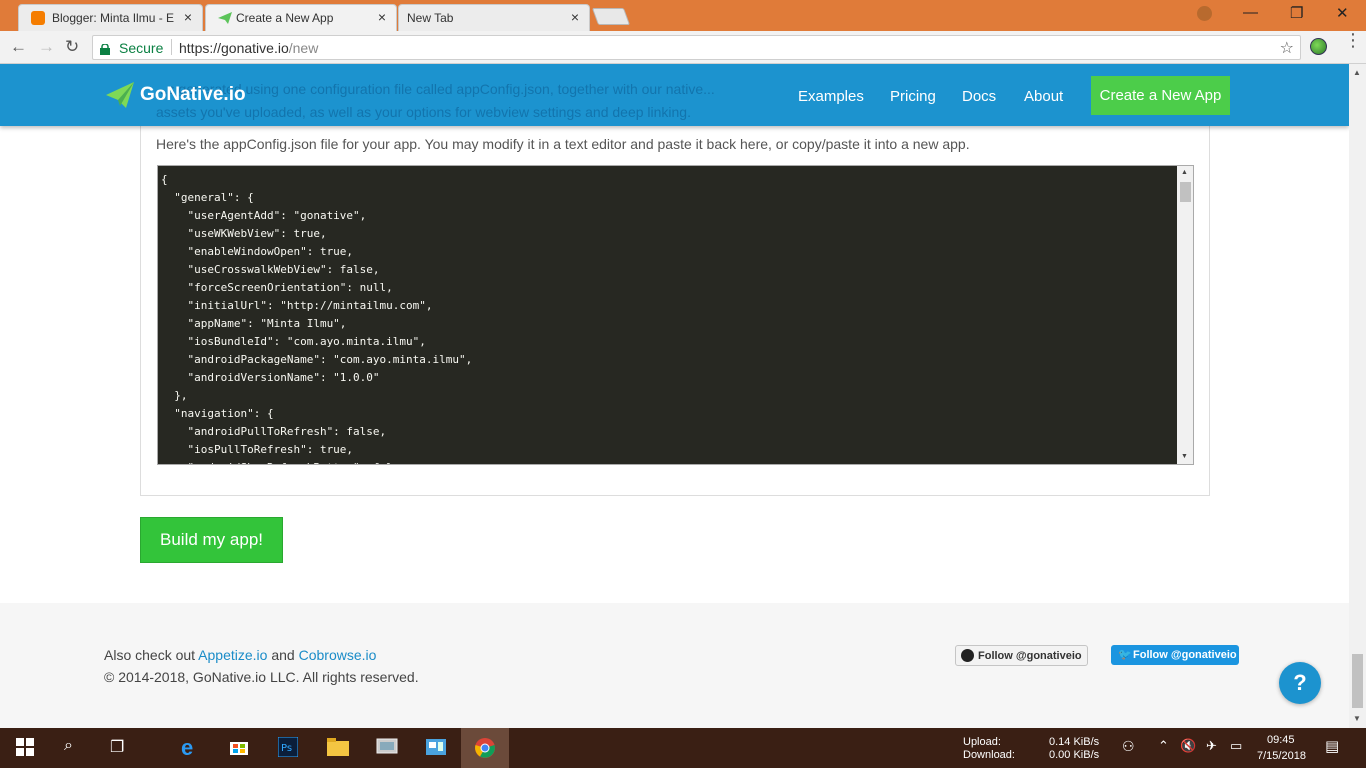 The width and height of the screenshot is (1366, 768). I want to click on footer-and-text: and, so click(283, 655).